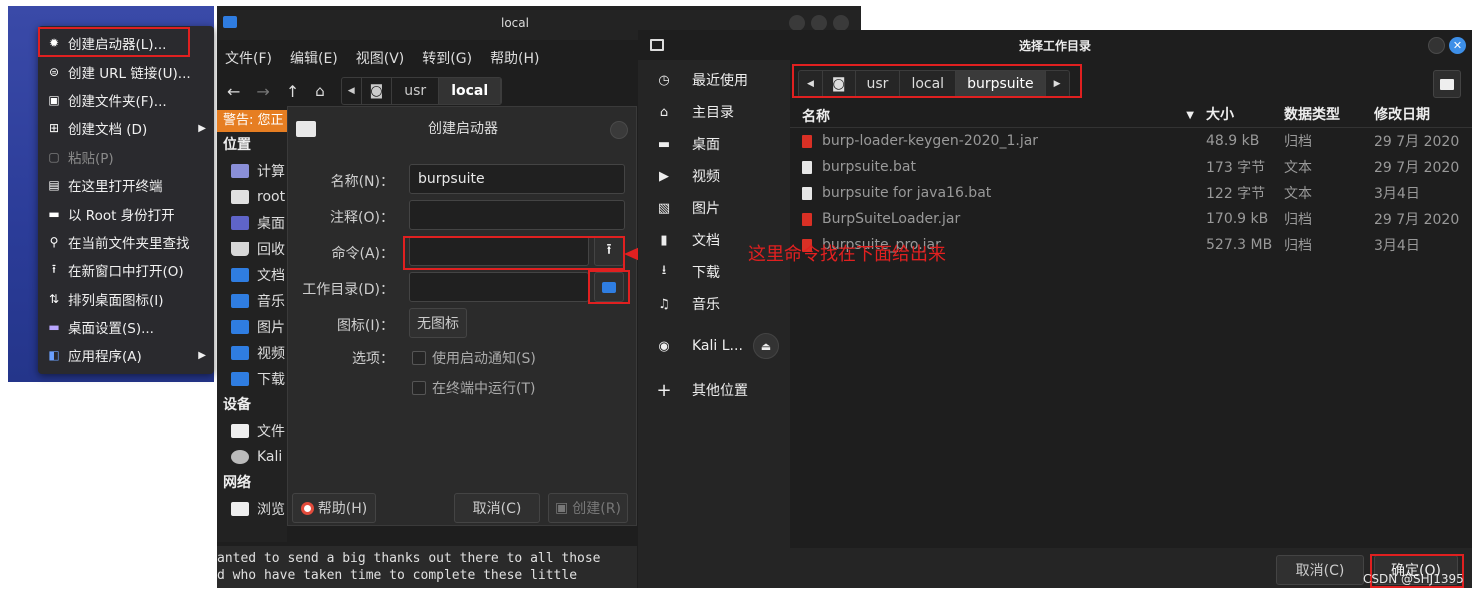 The width and height of the screenshot is (1480, 595). Describe the element at coordinates (714, 346) in the screenshot. I see `place-device-kali: ◉ Kali L... ⏏` at that location.